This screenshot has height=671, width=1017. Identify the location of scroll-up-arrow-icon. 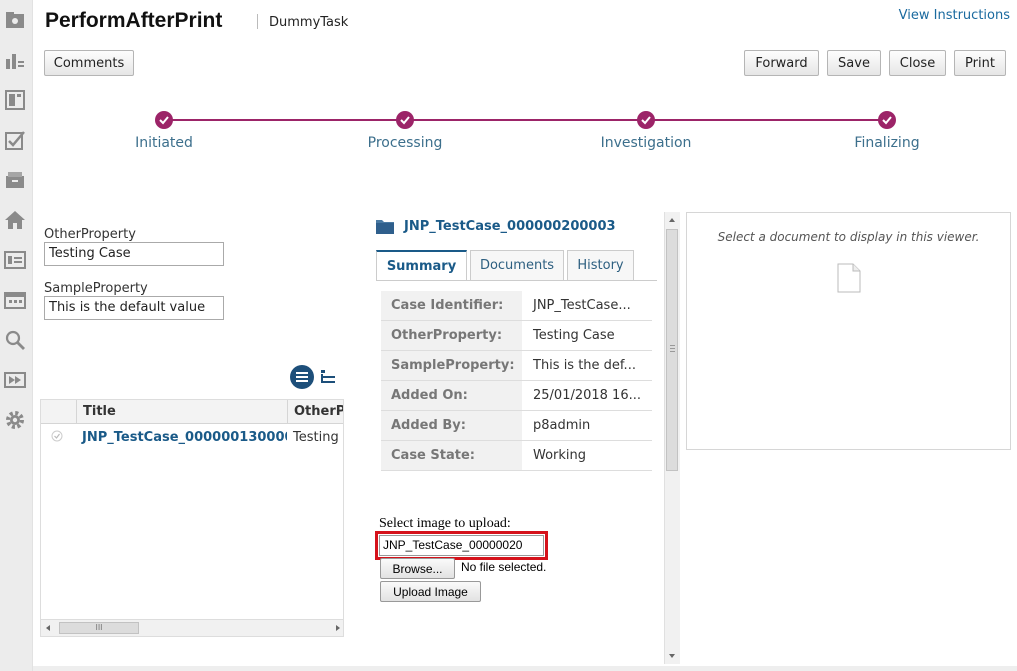
(672, 220).